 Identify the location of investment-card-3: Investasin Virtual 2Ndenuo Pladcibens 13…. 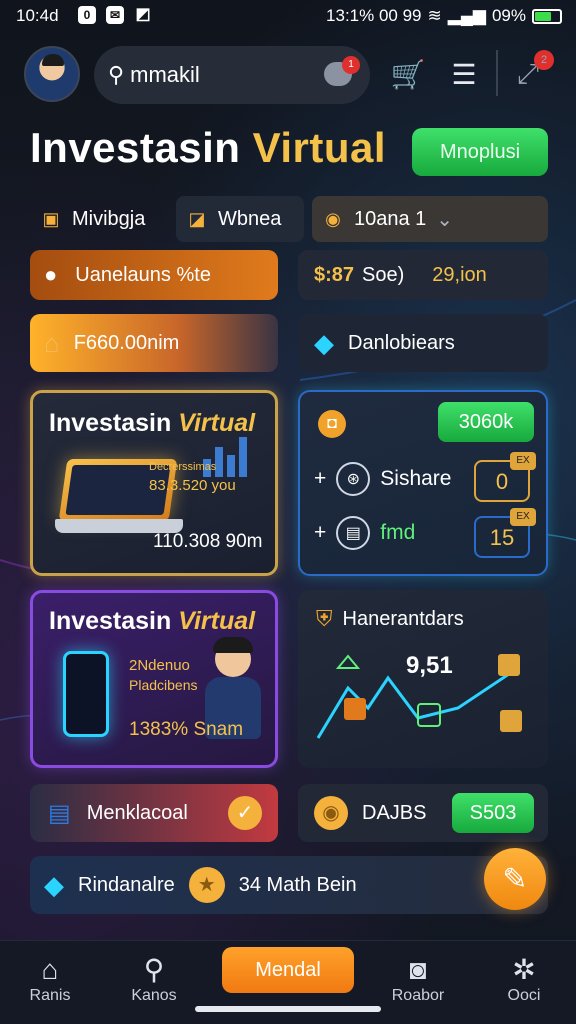
(154, 679).